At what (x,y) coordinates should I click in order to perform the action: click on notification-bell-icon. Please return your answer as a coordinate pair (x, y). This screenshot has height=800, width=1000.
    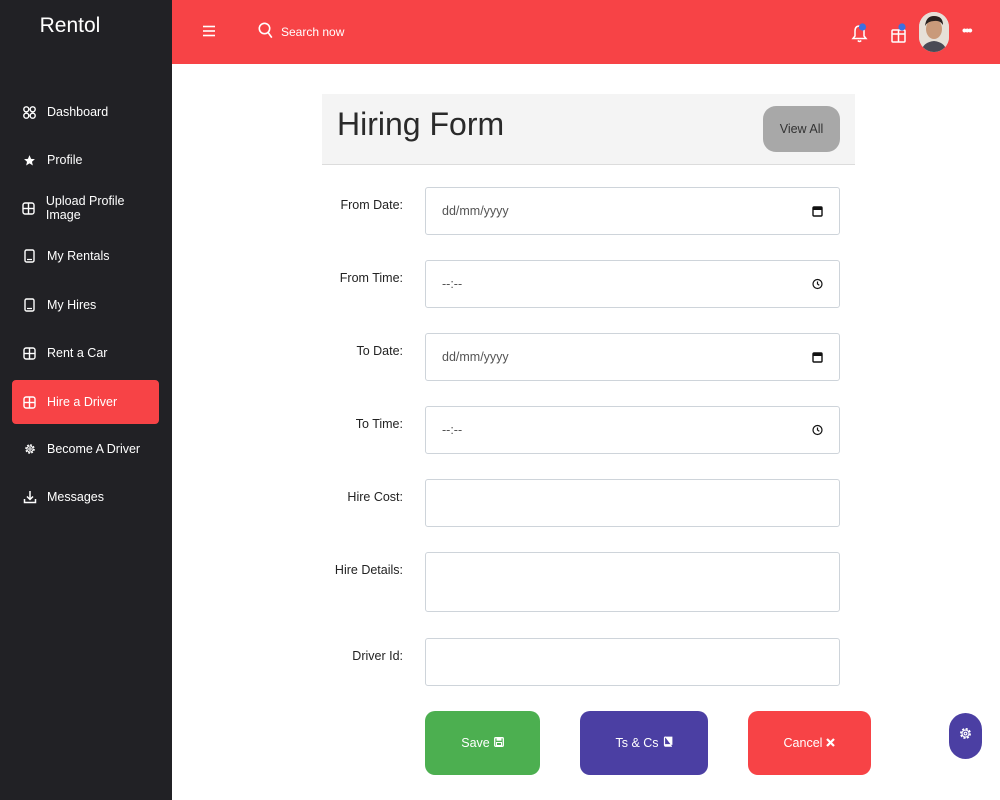
    Looking at the image, I should click on (859, 35).